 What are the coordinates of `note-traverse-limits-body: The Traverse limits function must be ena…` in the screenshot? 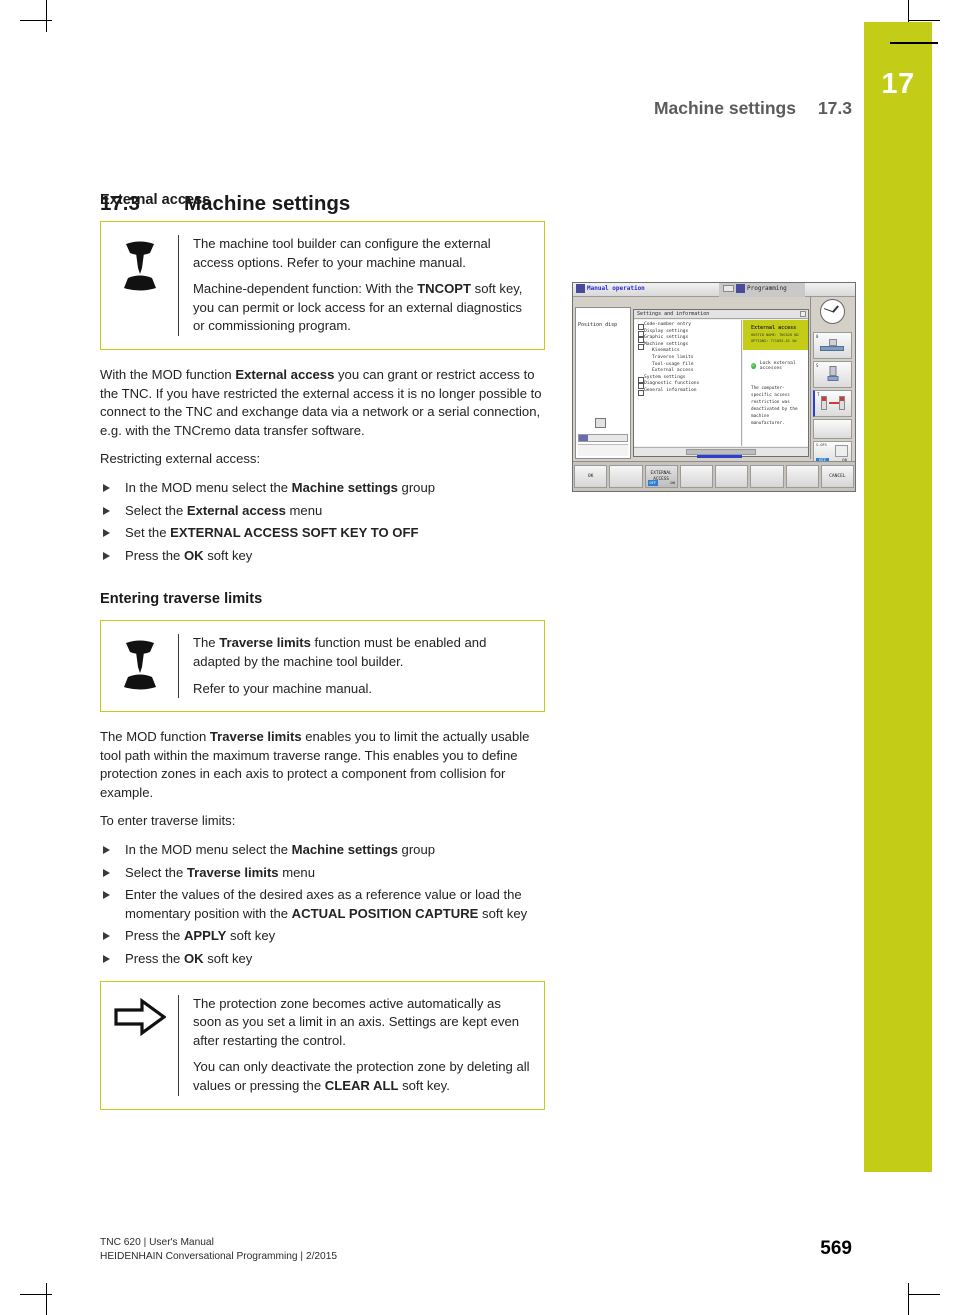 It's located at (354, 666).